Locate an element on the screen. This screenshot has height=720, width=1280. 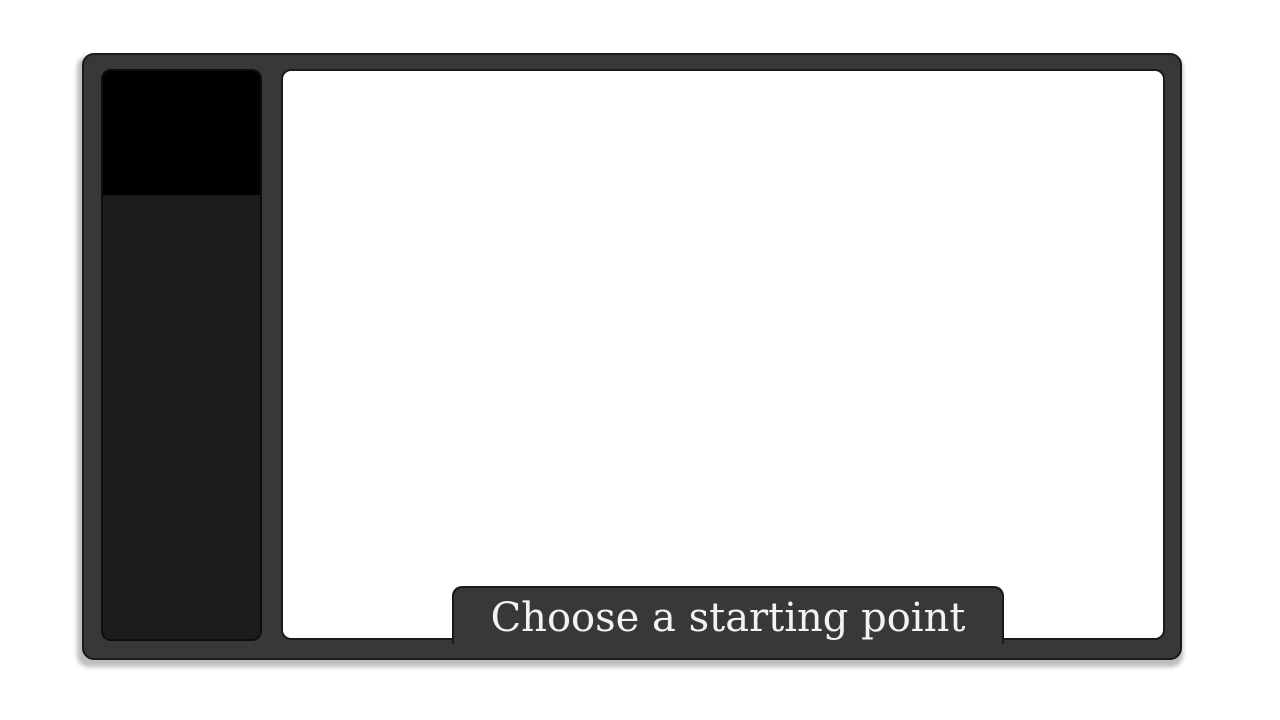
side-panel is located at coordinates (181, 355).